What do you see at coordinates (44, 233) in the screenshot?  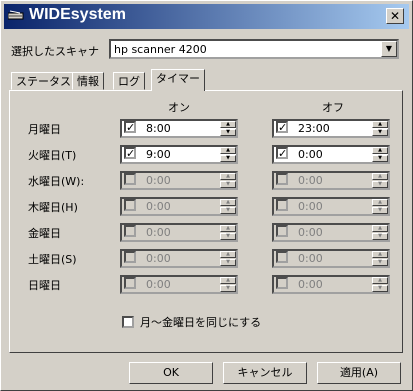 I see `day-label: 金曜日` at bounding box center [44, 233].